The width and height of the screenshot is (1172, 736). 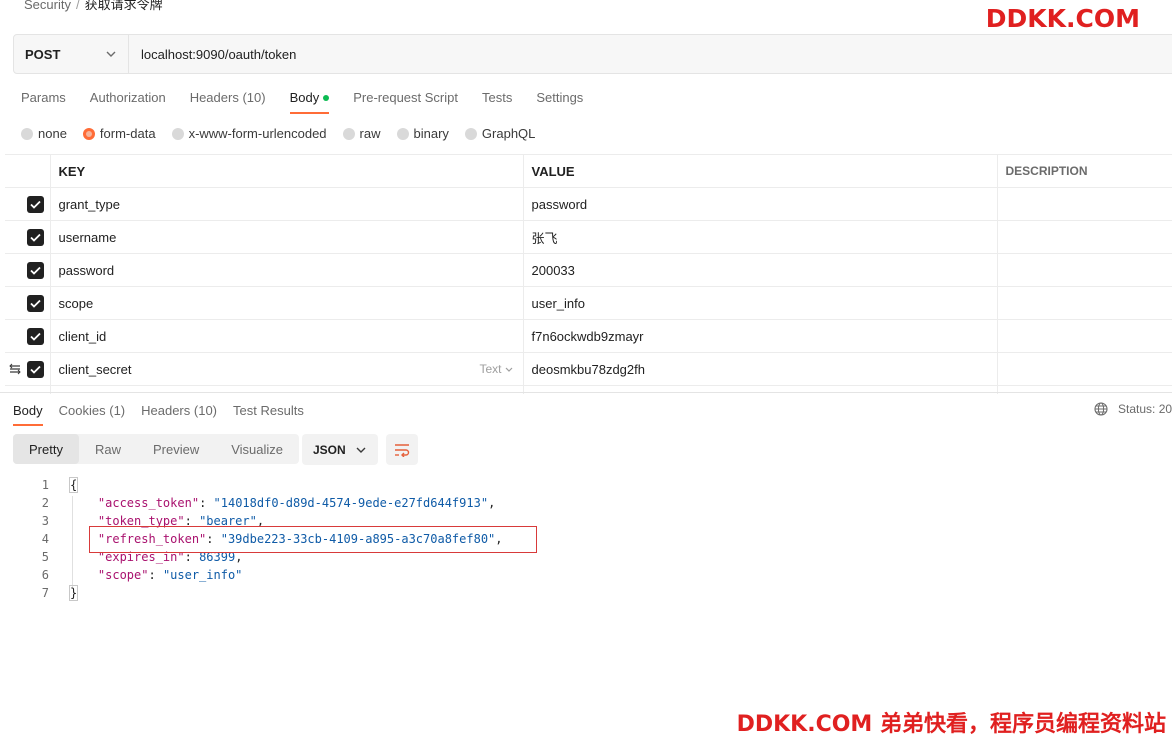 I want to click on value-cell: user_info, so click(x=760, y=303).